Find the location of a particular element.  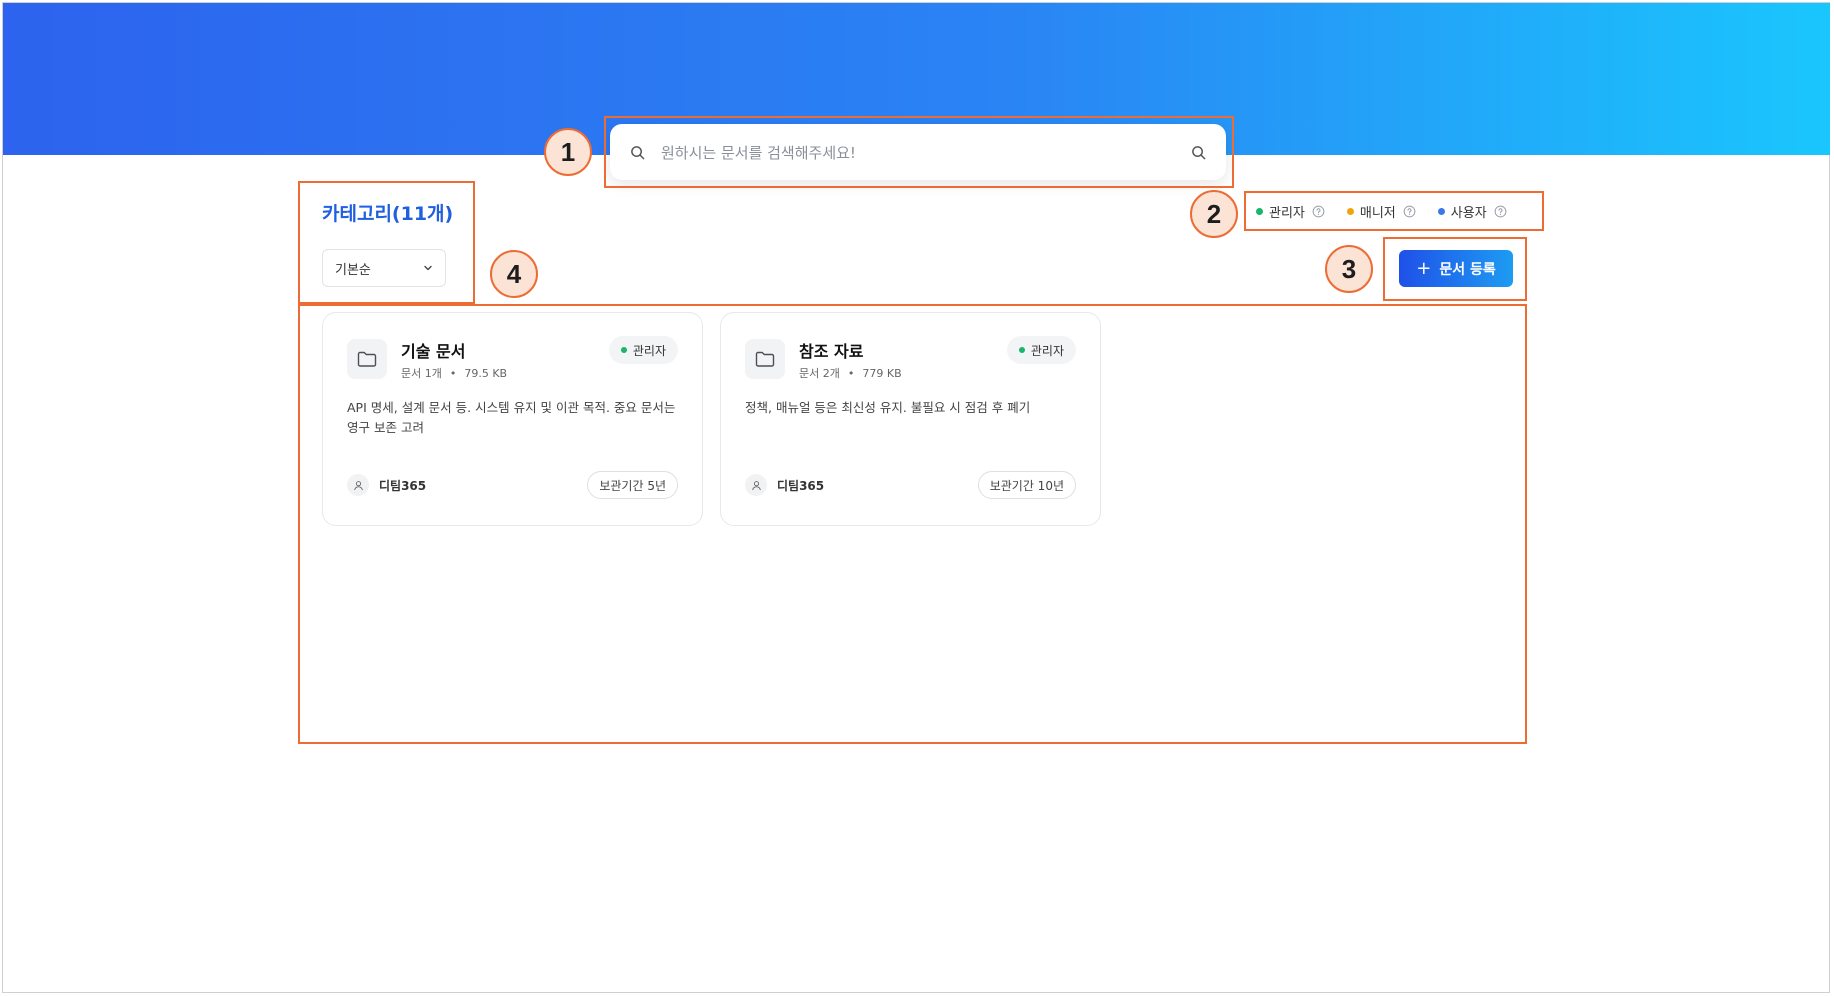

annotation-box-search is located at coordinates (919, 152).